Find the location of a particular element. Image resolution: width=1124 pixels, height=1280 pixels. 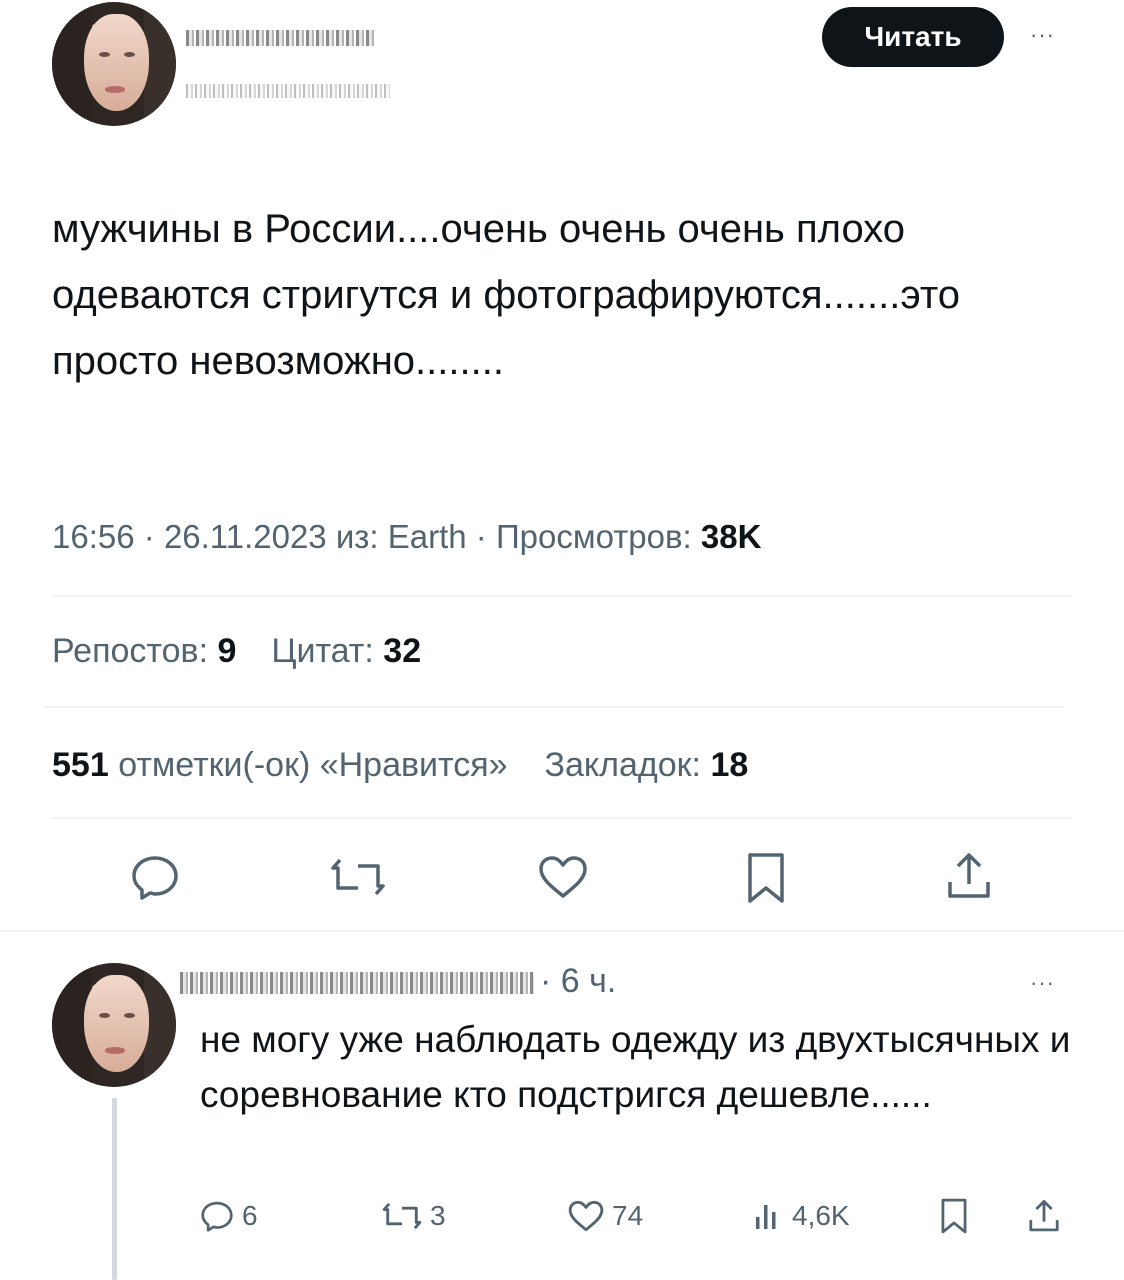

reply-like-button: 74 is located at coordinates (605, 1216).